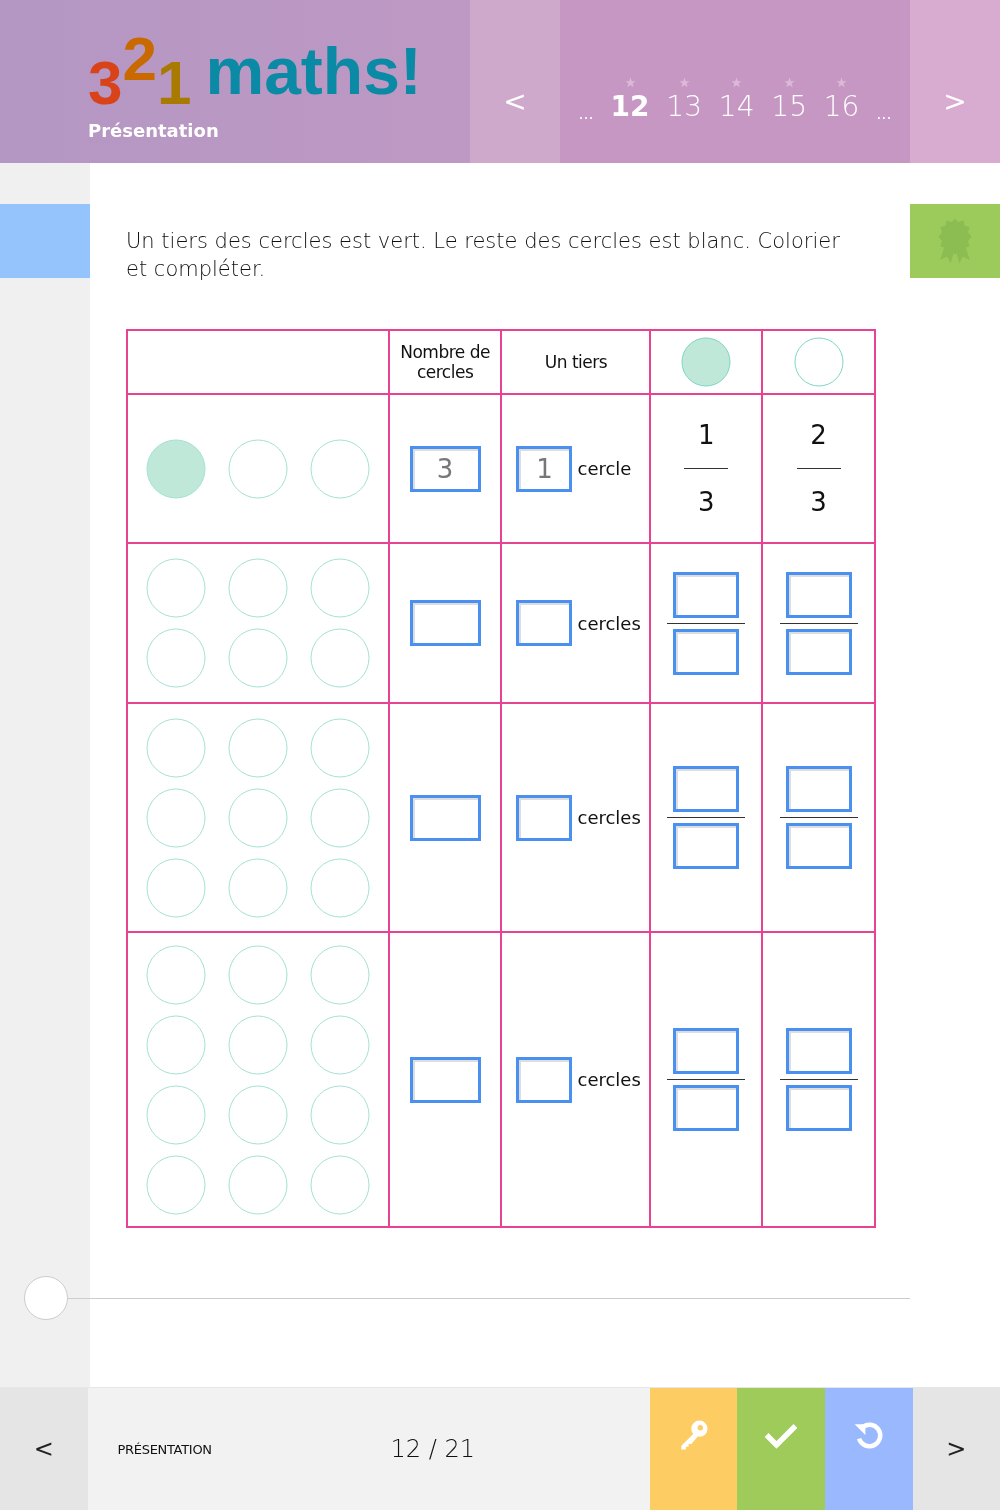 The height and width of the screenshot is (1510, 1000). What do you see at coordinates (781, 1449) in the screenshot?
I see `check-button` at bounding box center [781, 1449].